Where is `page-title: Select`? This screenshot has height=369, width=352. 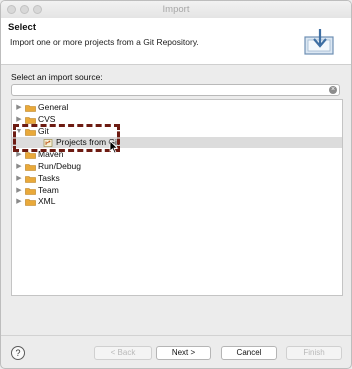
page-title: Select is located at coordinates (22, 27).